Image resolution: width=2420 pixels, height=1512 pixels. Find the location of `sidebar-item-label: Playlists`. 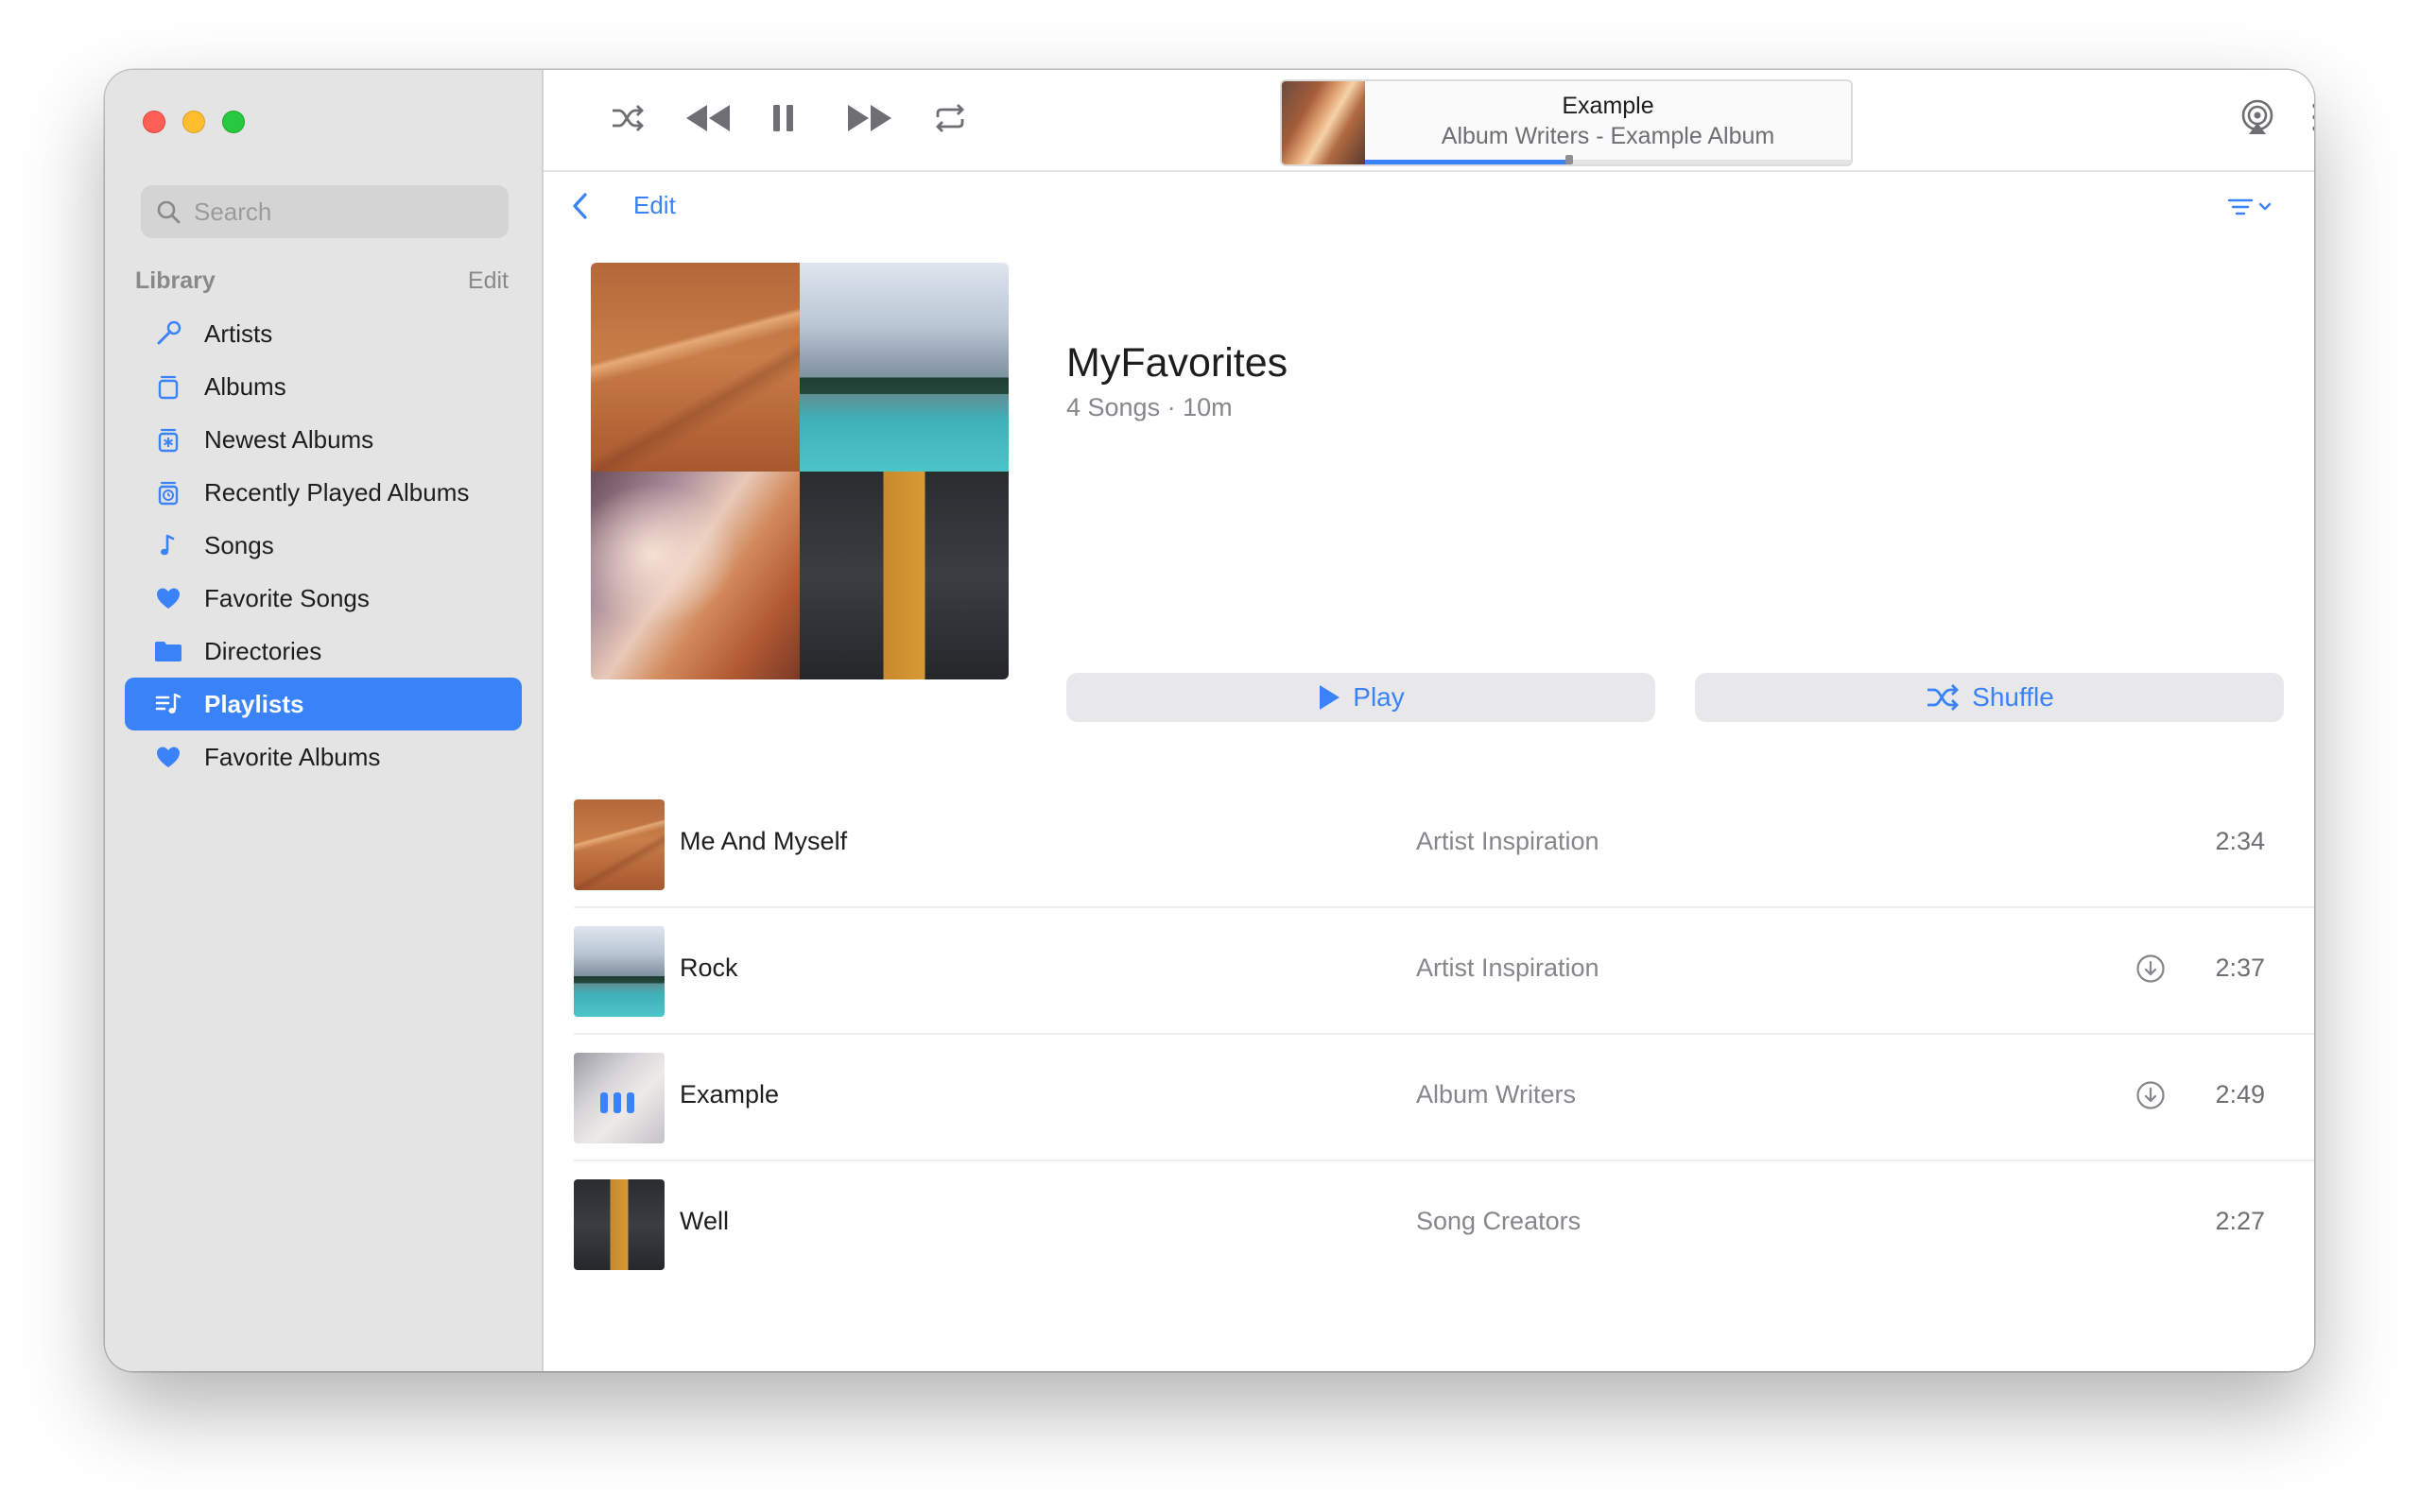

sidebar-item-label: Playlists is located at coordinates (254, 703).